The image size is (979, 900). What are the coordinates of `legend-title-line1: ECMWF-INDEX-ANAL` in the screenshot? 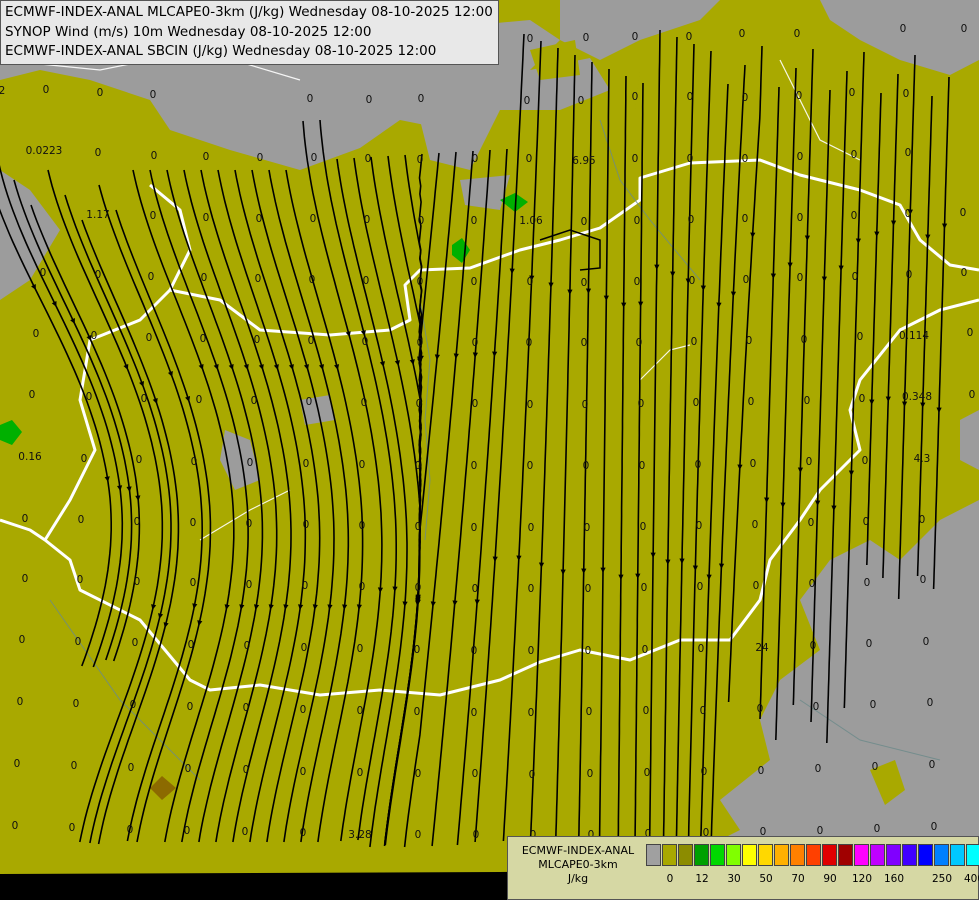 It's located at (578, 850).